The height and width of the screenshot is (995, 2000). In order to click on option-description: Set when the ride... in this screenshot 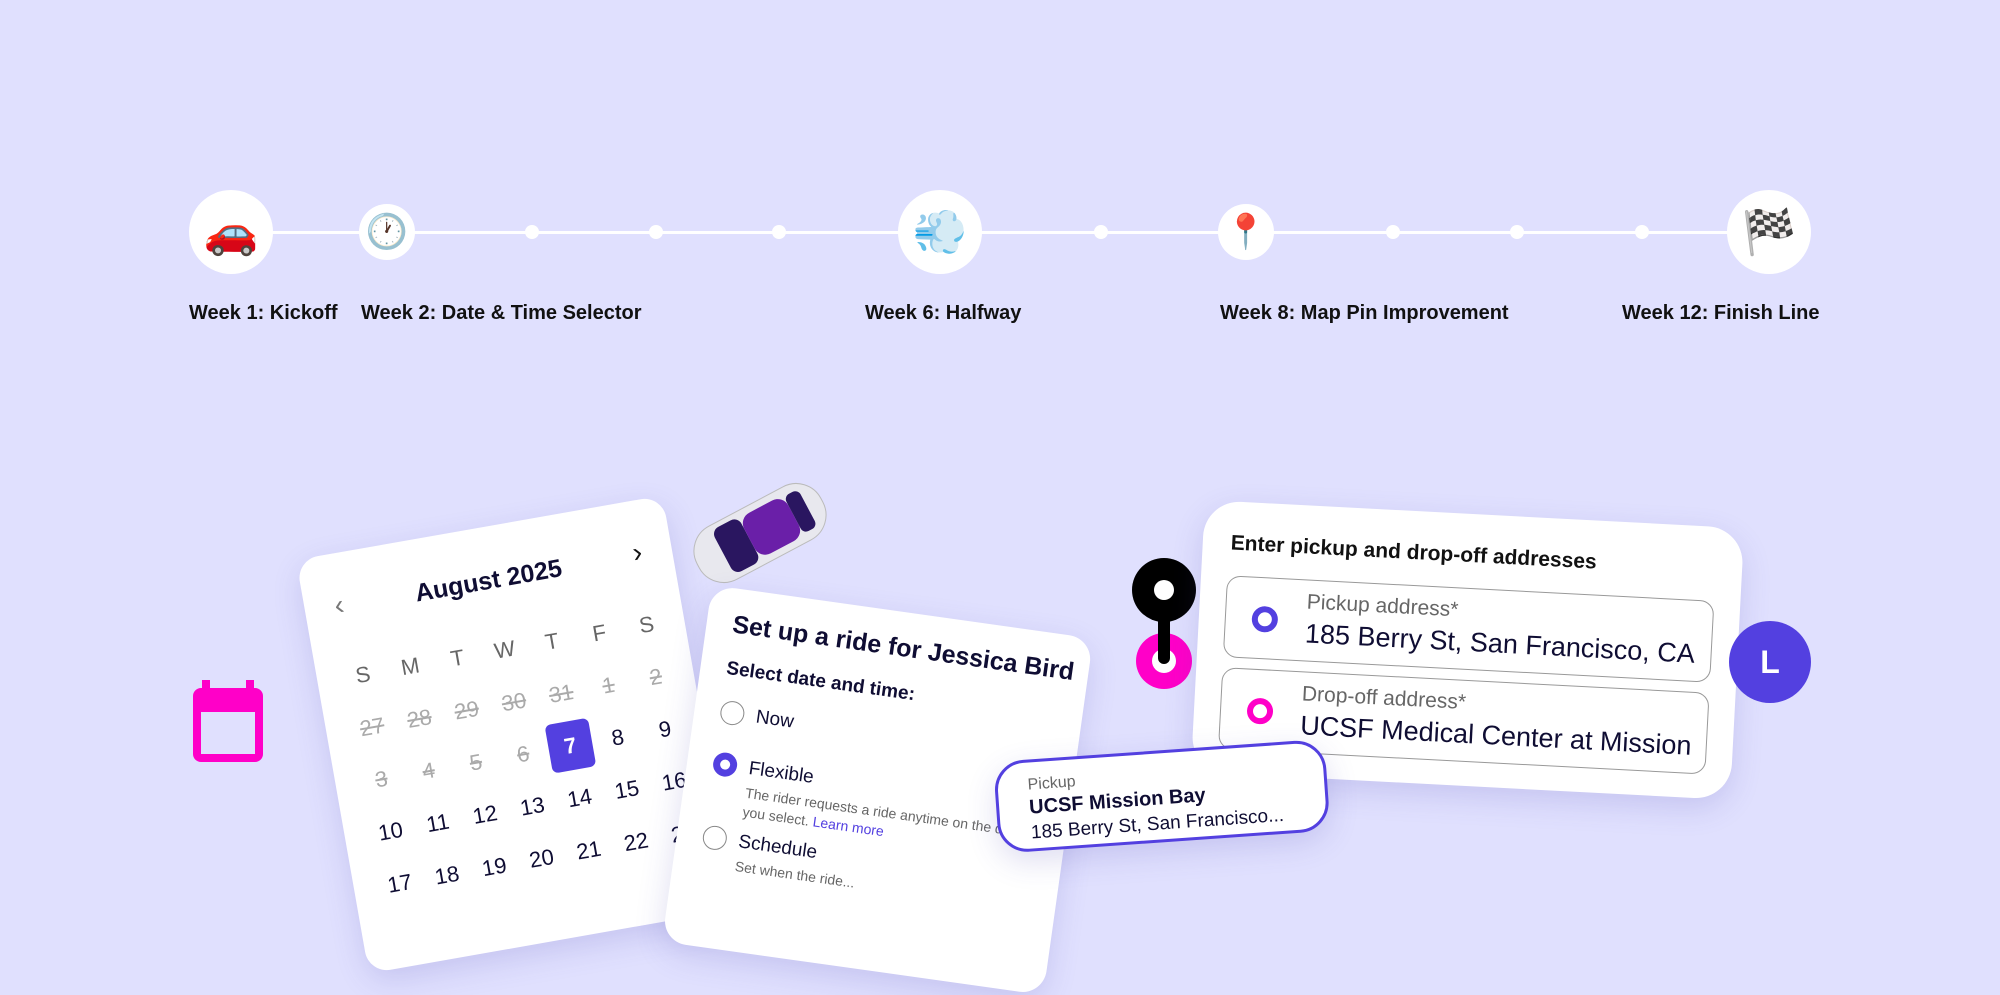, I will do `click(795, 874)`.